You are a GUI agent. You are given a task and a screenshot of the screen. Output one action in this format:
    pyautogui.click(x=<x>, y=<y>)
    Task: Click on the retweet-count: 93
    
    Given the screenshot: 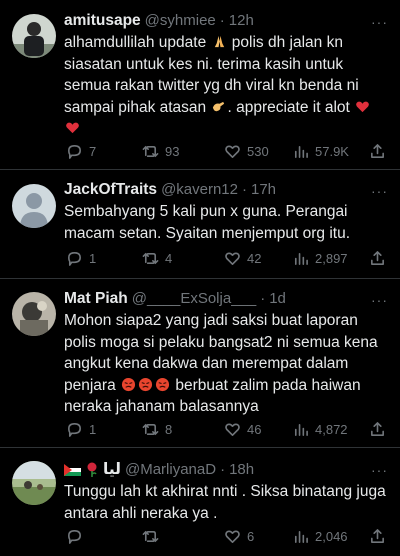 What is the action you would take?
    pyautogui.click(x=172, y=151)
    